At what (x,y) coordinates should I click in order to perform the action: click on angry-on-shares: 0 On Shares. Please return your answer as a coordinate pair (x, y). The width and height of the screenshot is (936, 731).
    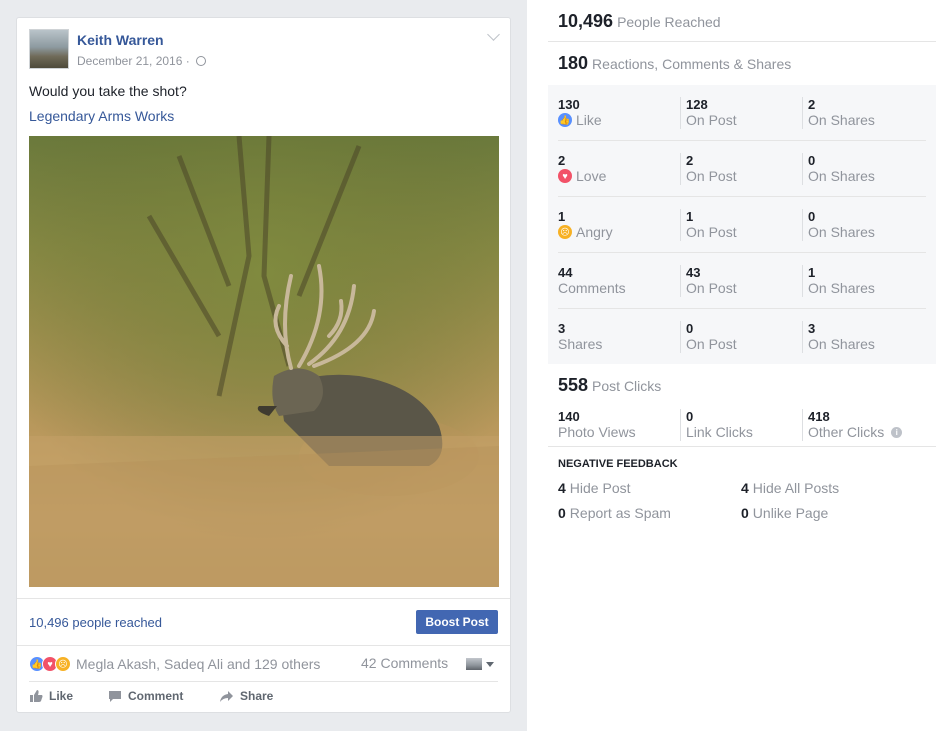
    Looking at the image, I should click on (841, 224).